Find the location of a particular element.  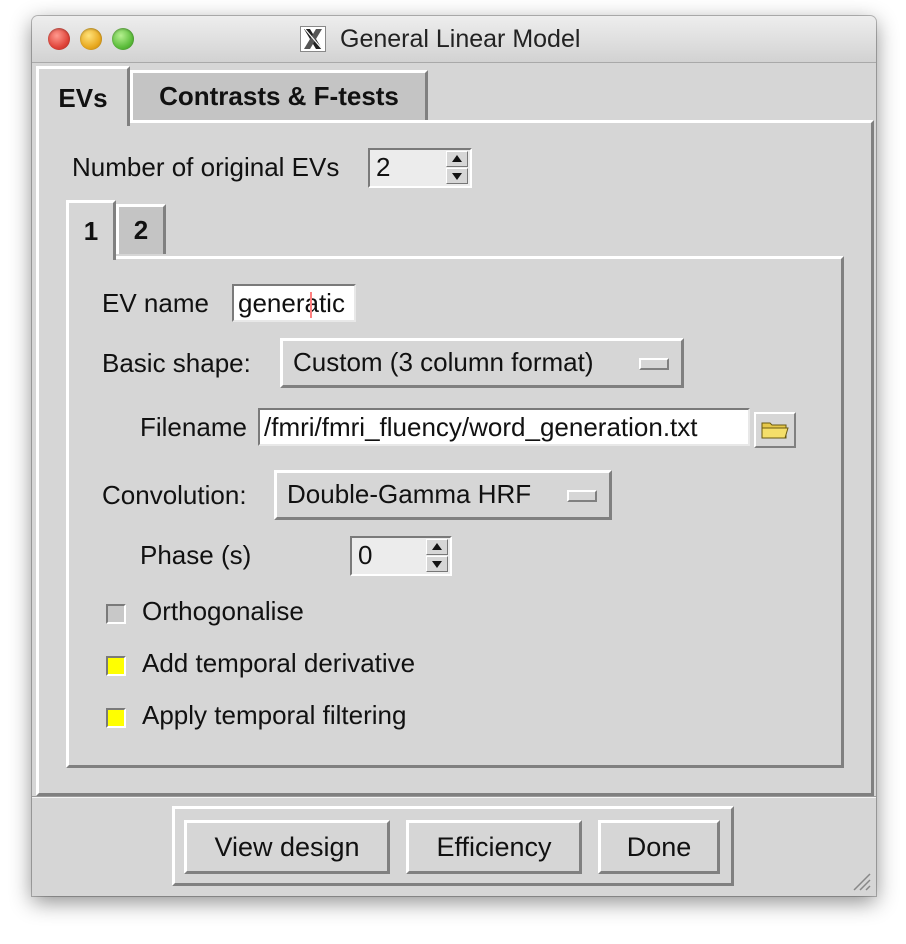

basic-shape-value: Custom (3 column format) is located at coordinates (443, 362).